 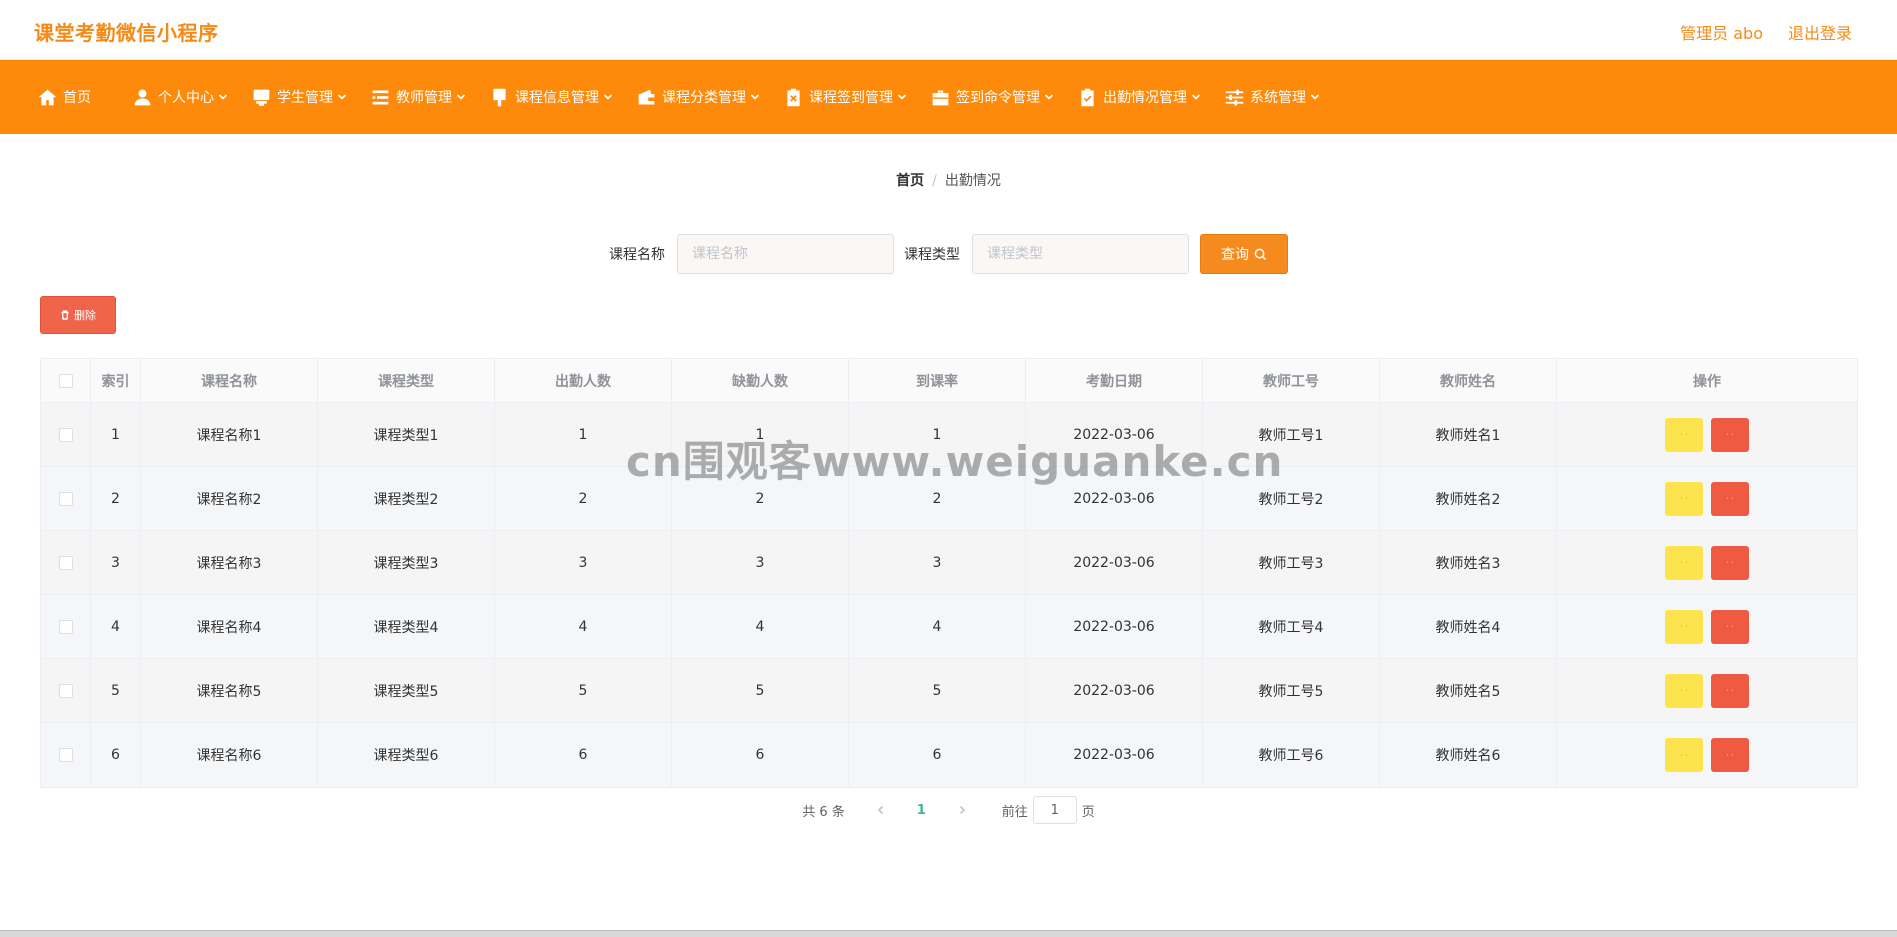 What do you see at coordinates (406, 498) in the screenshot?
I see `table-cell: 课程类型2` at bounding box center [406, 498].